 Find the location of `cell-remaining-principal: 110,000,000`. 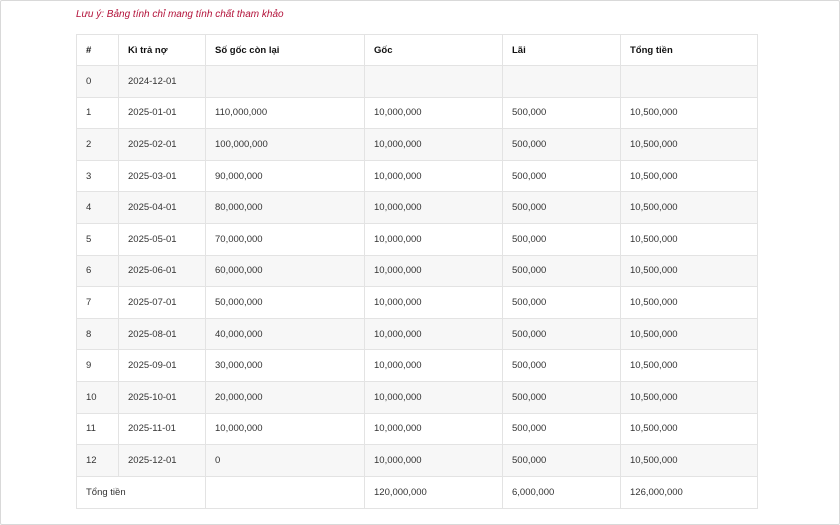

cell-remaining-principal: 110,000,000 is located at coordinates (285, 113).